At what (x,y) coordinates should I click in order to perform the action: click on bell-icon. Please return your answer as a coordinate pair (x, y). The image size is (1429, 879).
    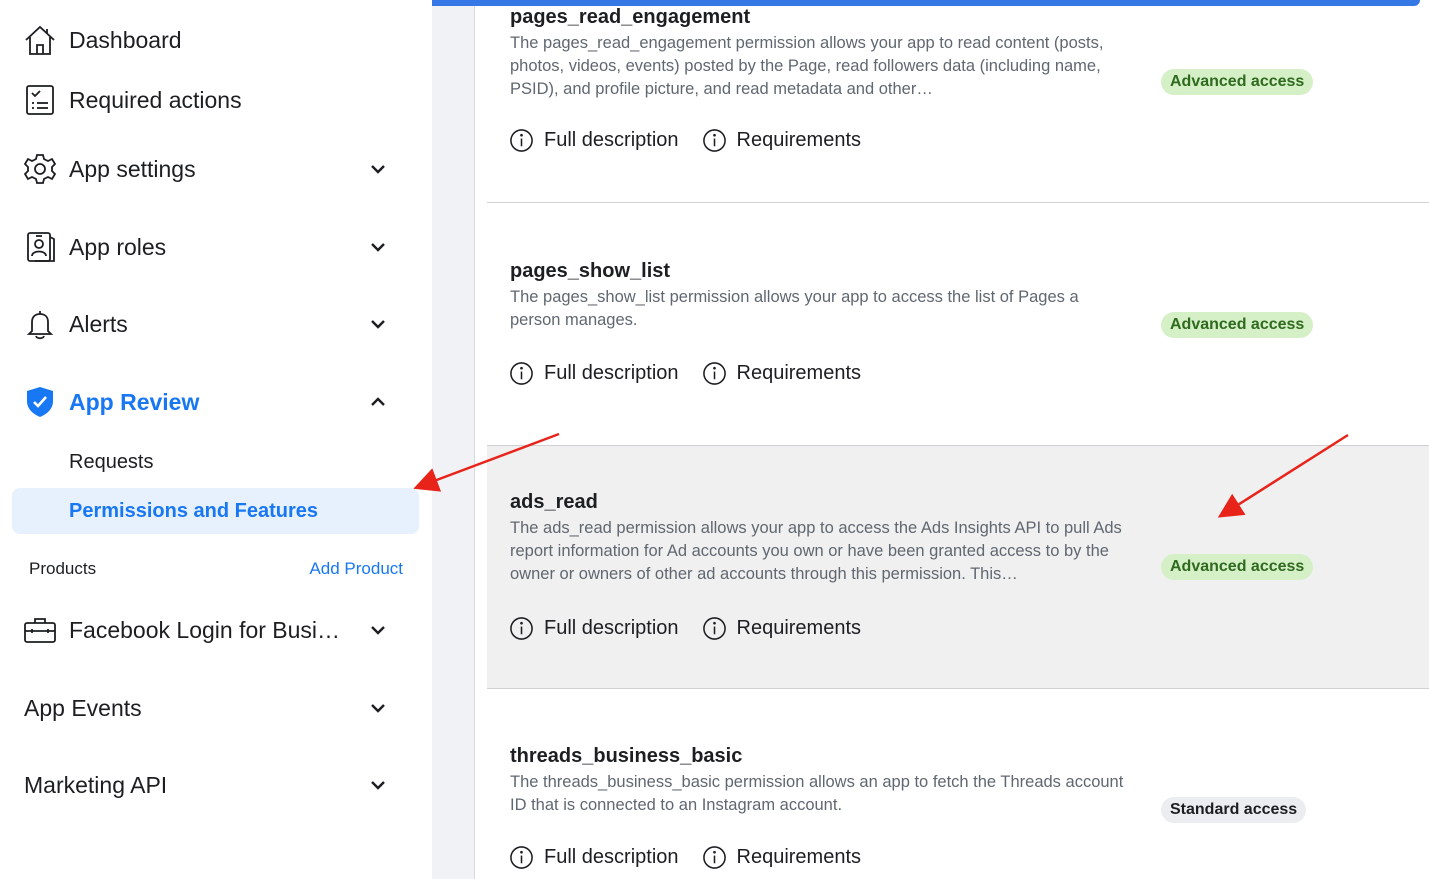
    Looking at the image, I should click on (40, 324).